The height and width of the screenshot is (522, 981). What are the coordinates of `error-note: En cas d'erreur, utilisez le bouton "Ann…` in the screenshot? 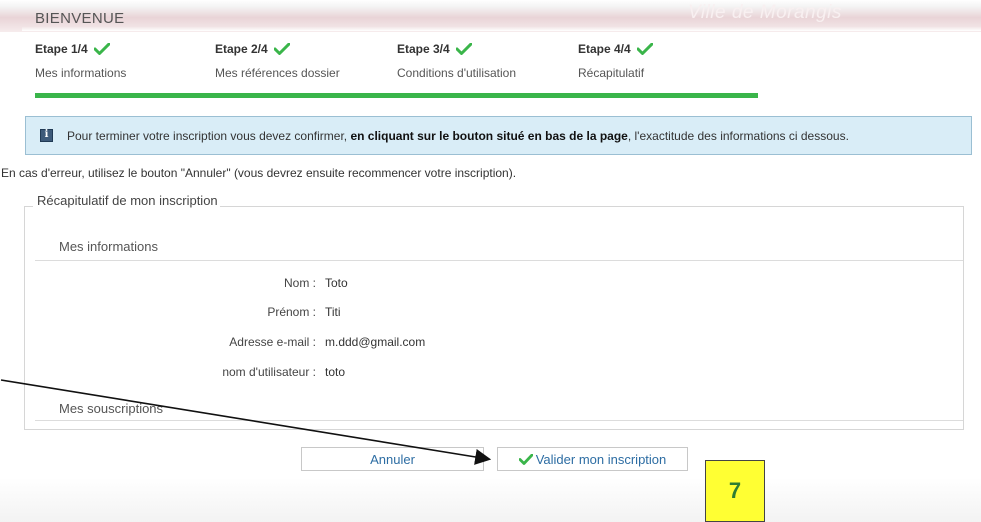 It's located at (259, 173).